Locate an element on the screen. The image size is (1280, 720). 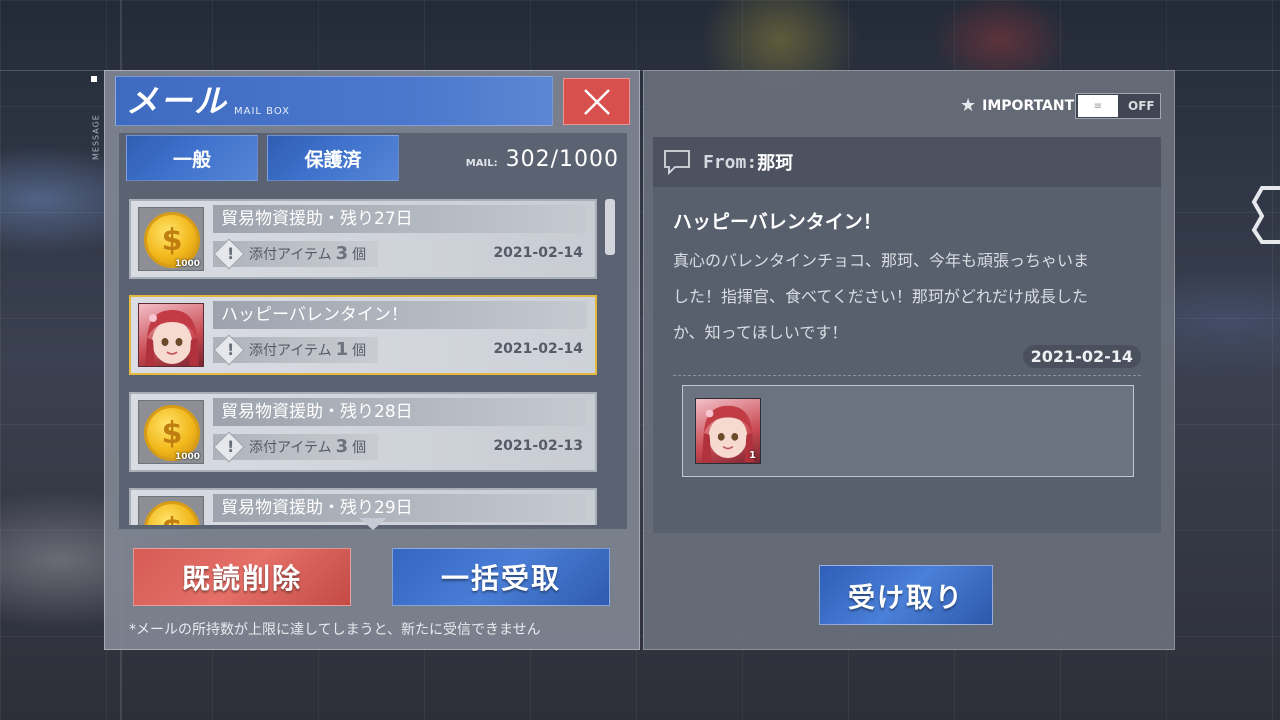
sender-name: 那珂 is located at coordinates (775, 163).